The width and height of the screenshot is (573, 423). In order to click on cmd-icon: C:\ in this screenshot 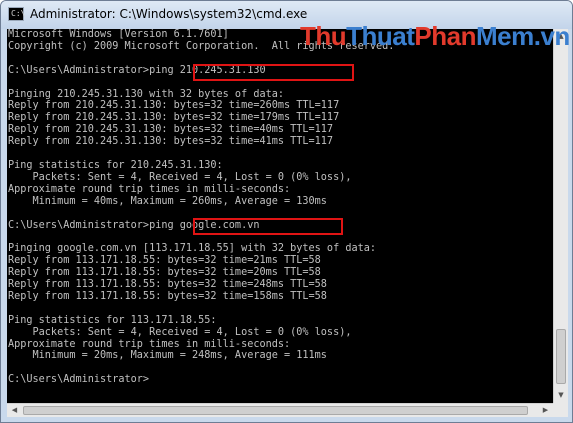, I will do `click(16, 14)`.